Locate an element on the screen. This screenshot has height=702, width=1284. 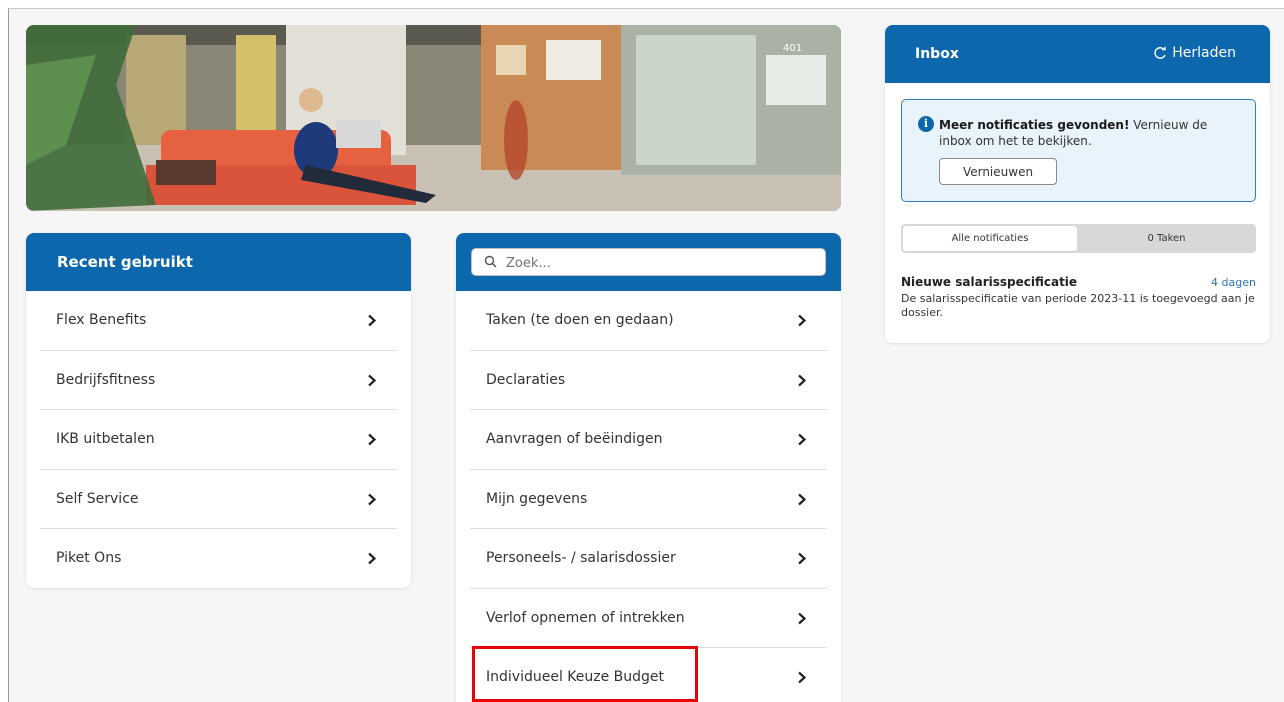
menu-item-aanvragen: Aanvragen of beëindigen is located at coordinates (648, 440).